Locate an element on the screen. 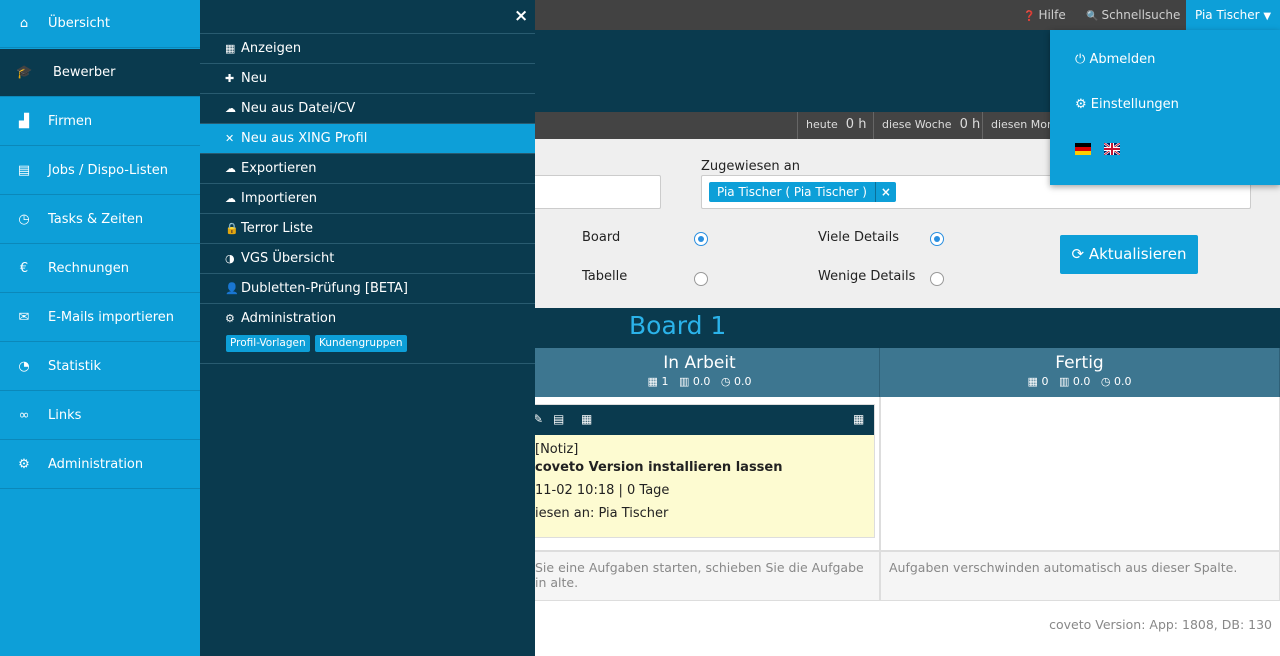  sidebar-item-label: Rechnungen is located at coordinates (89, 268).